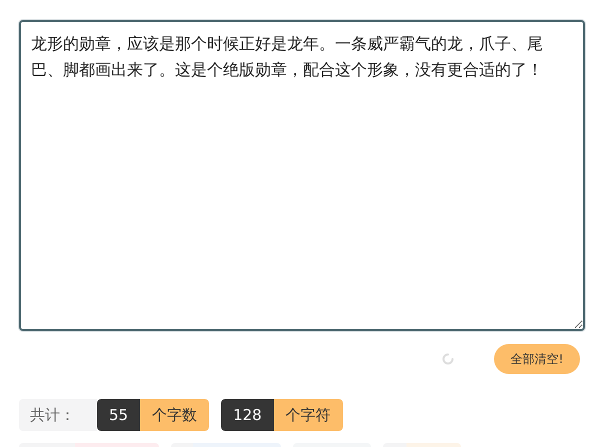  I want to click on count-value: 55, so click(118, 415).